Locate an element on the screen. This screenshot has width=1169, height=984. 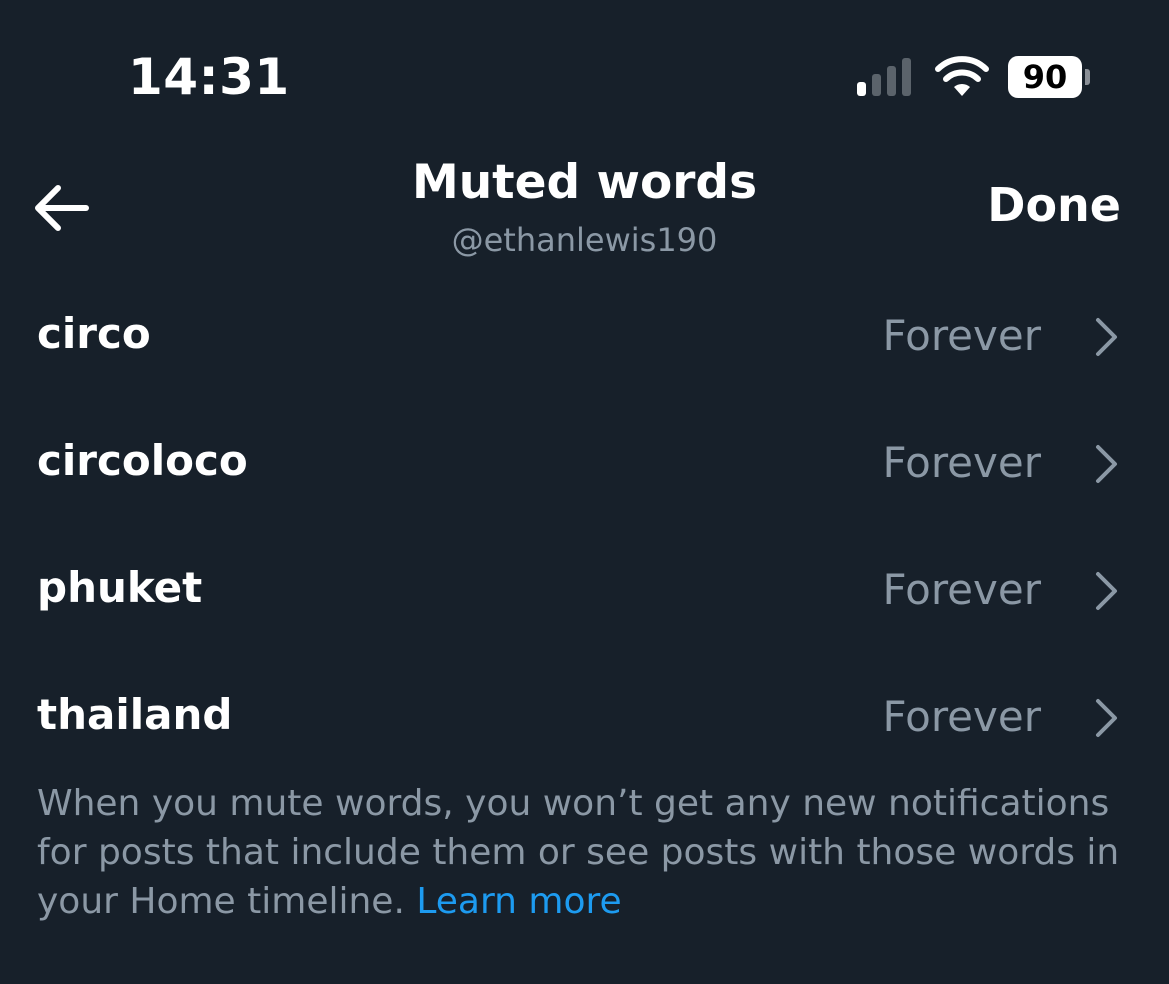
battery-indicator: 90 is located at coordinates (1045, 77).